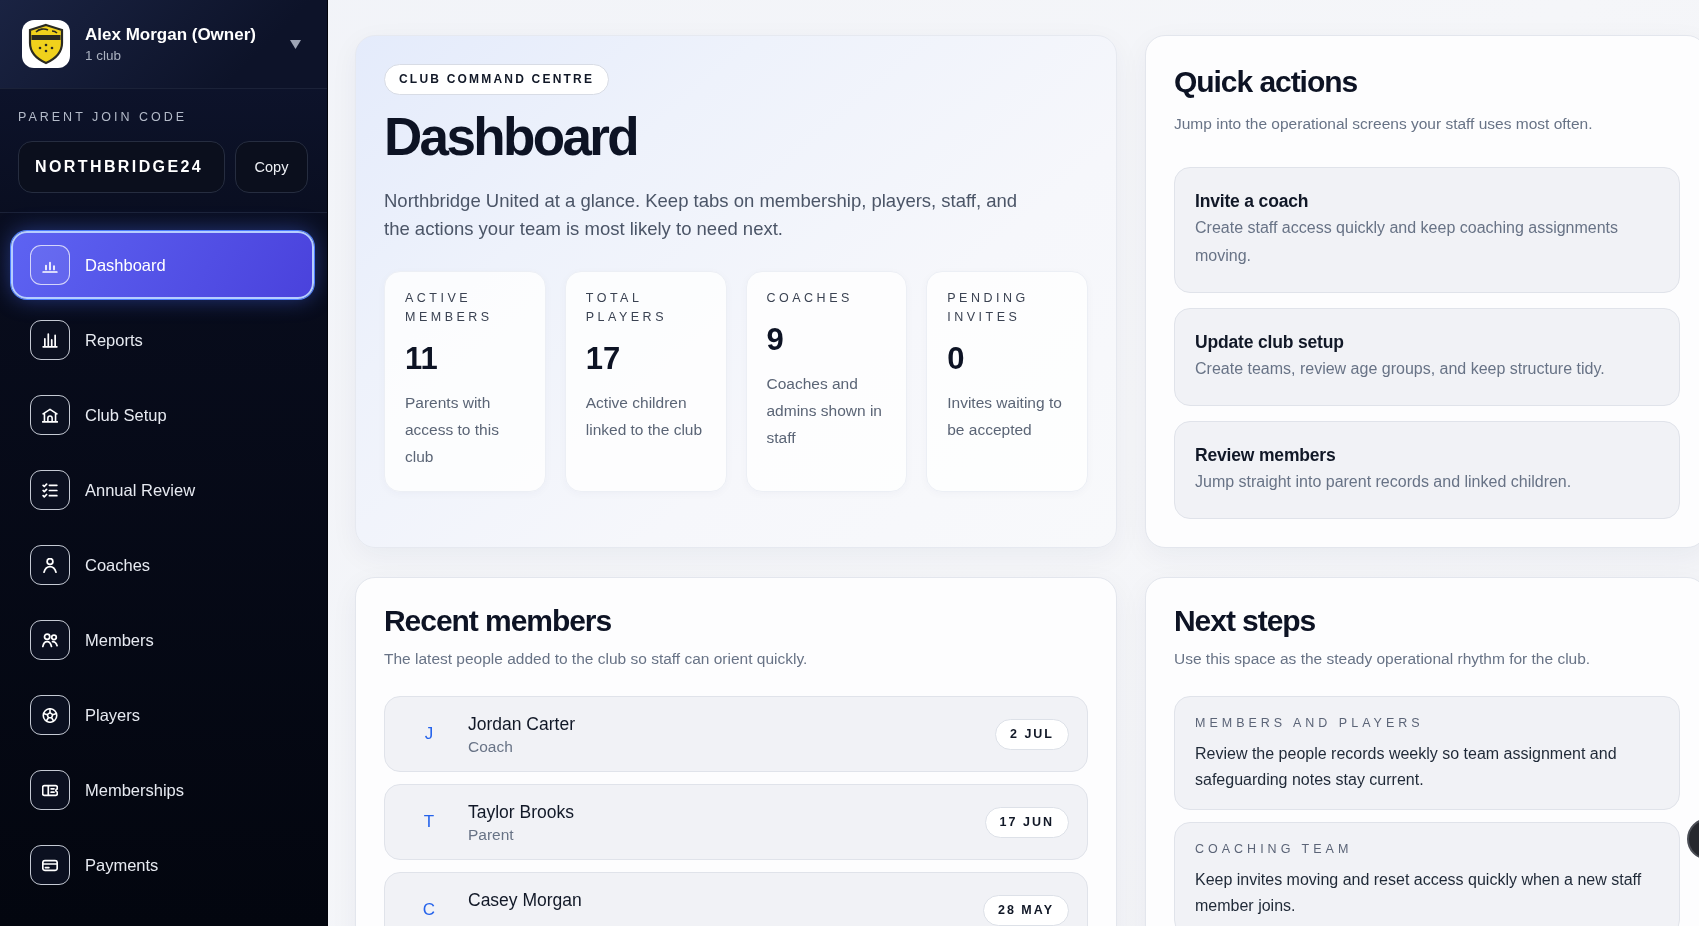 The image size is (1699, 926). What do you see at coordinates (429, 822) in the screenshot?
I see `member-initial: T` at bounding box center [429, 822].